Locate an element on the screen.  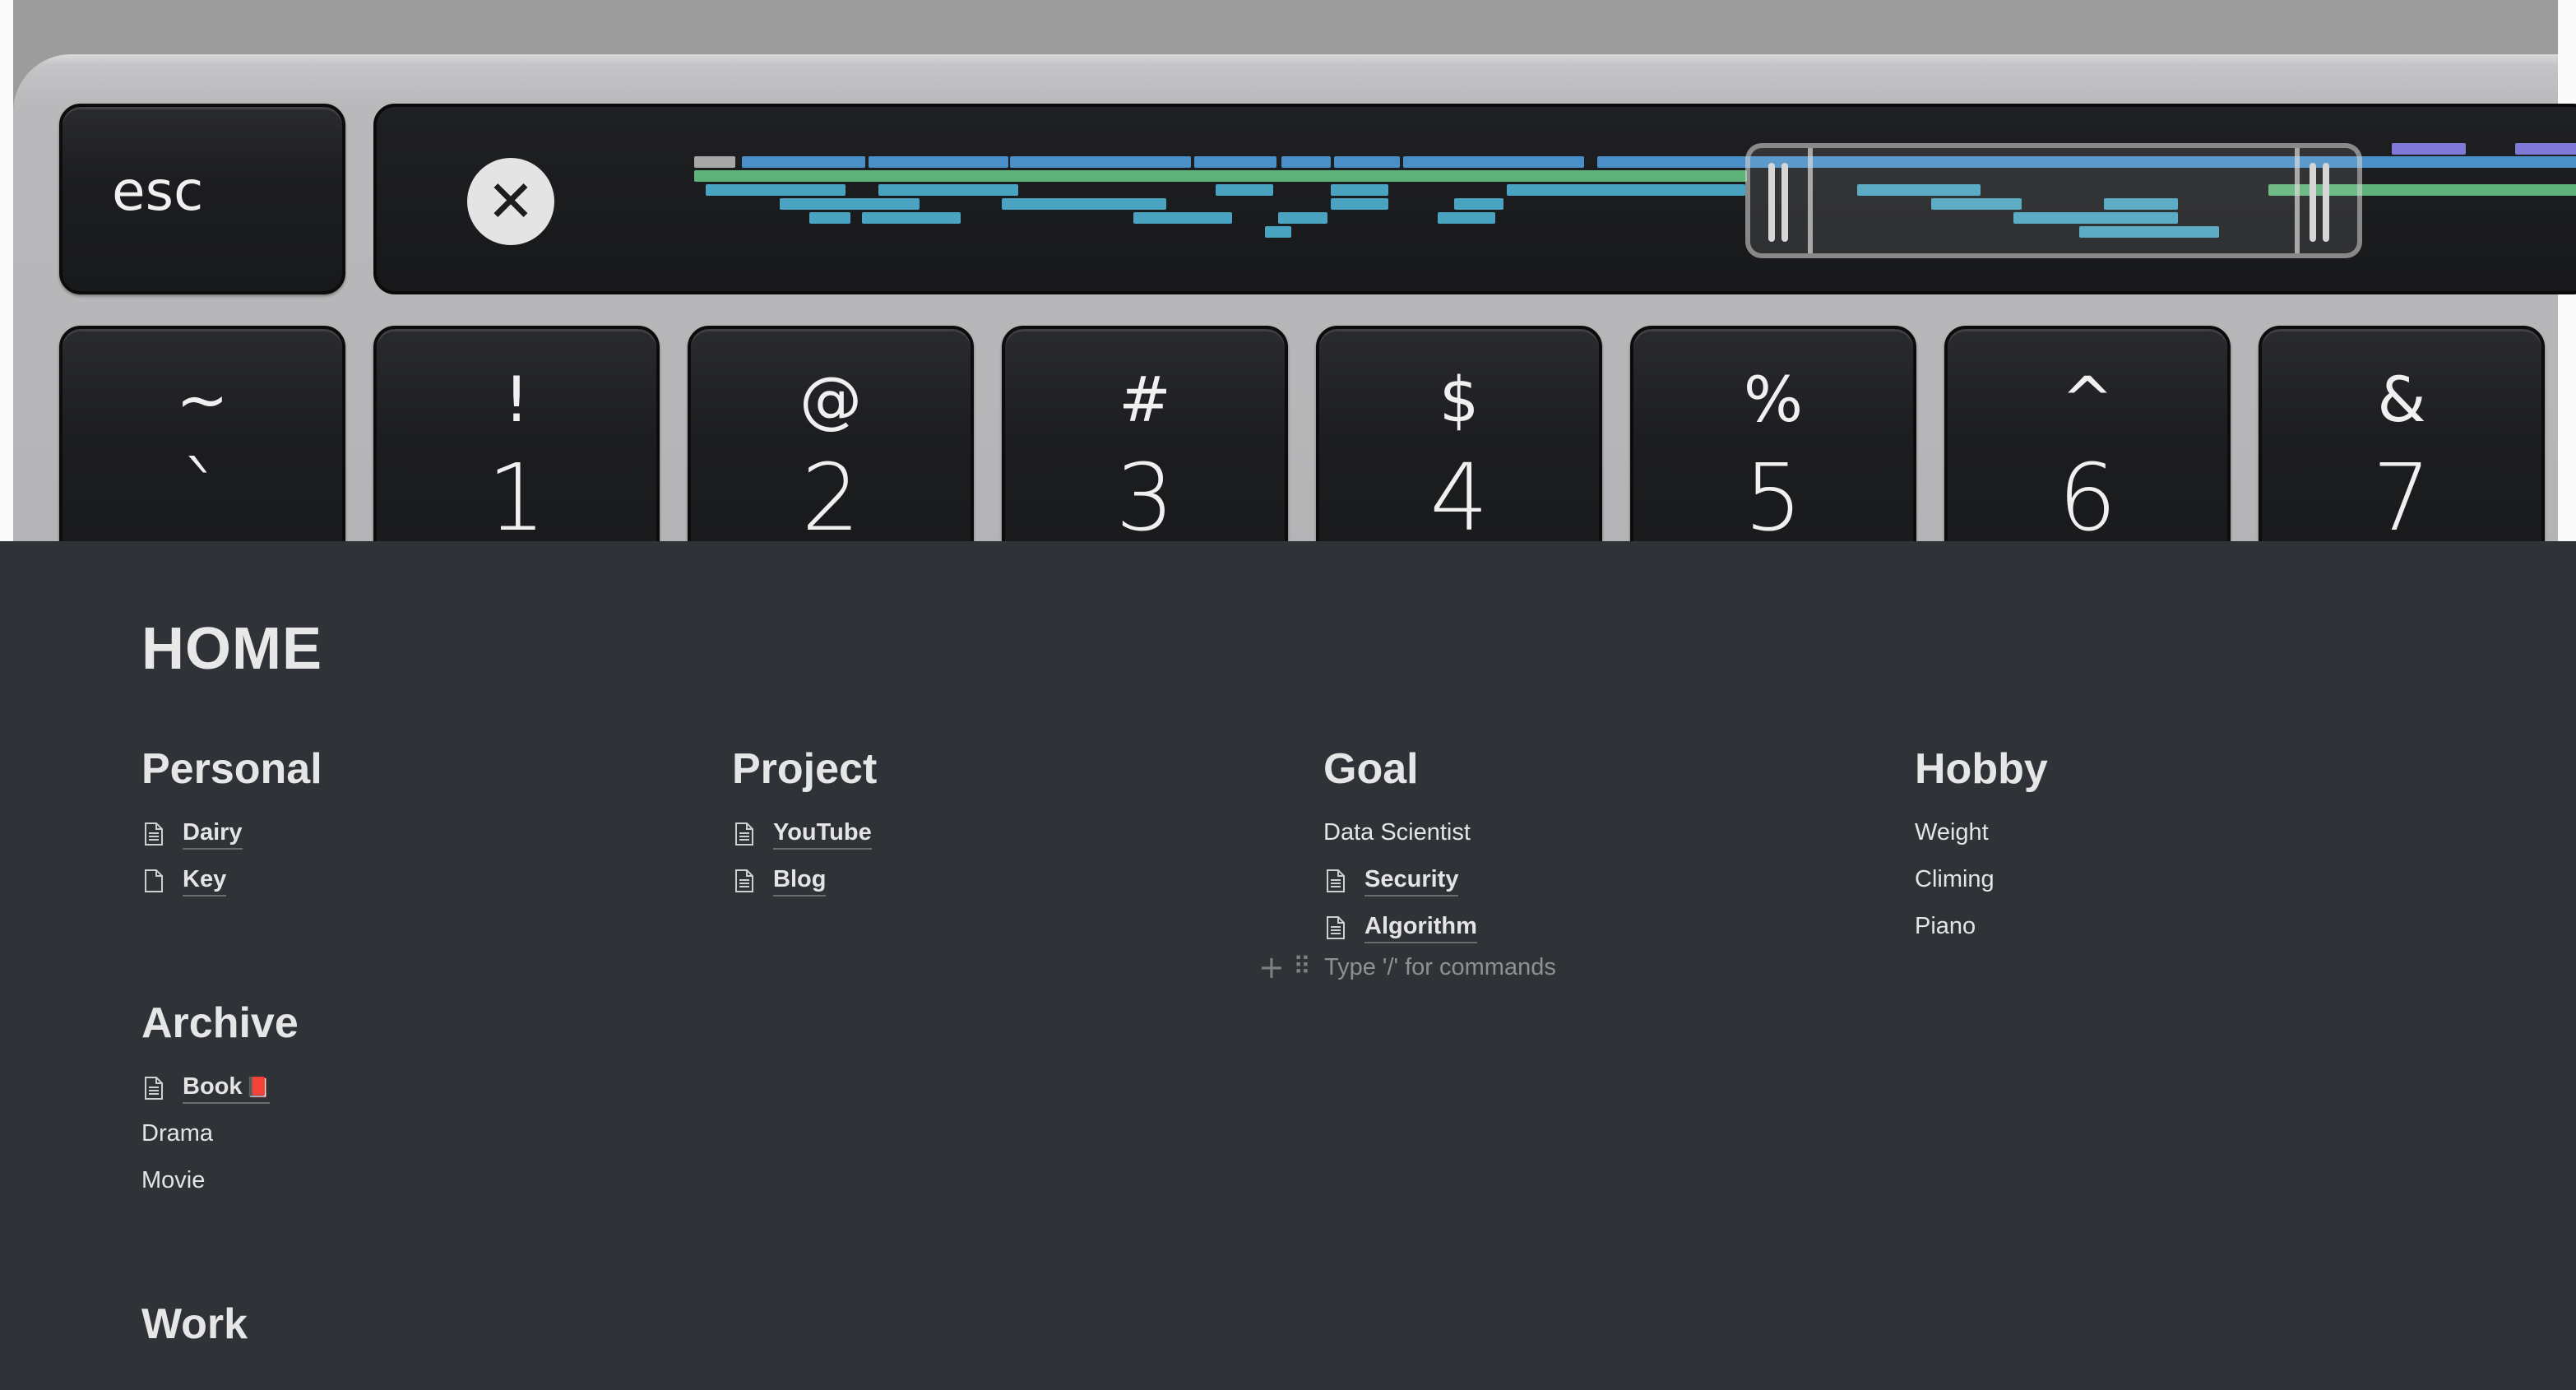
scrubber-left-handle-icon is located at coordinates (1783, 202).